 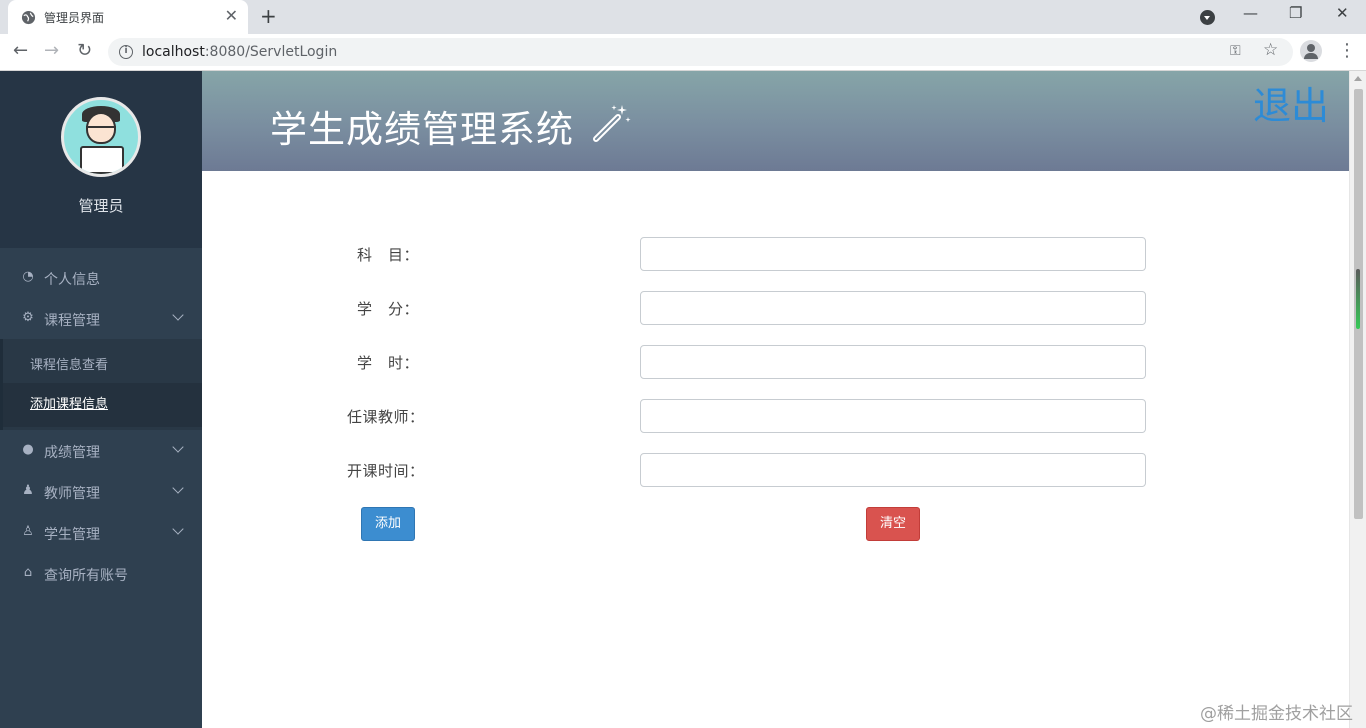 I want to click on sidebar-item-label: 成绩管理, so click(x=72, y=453).